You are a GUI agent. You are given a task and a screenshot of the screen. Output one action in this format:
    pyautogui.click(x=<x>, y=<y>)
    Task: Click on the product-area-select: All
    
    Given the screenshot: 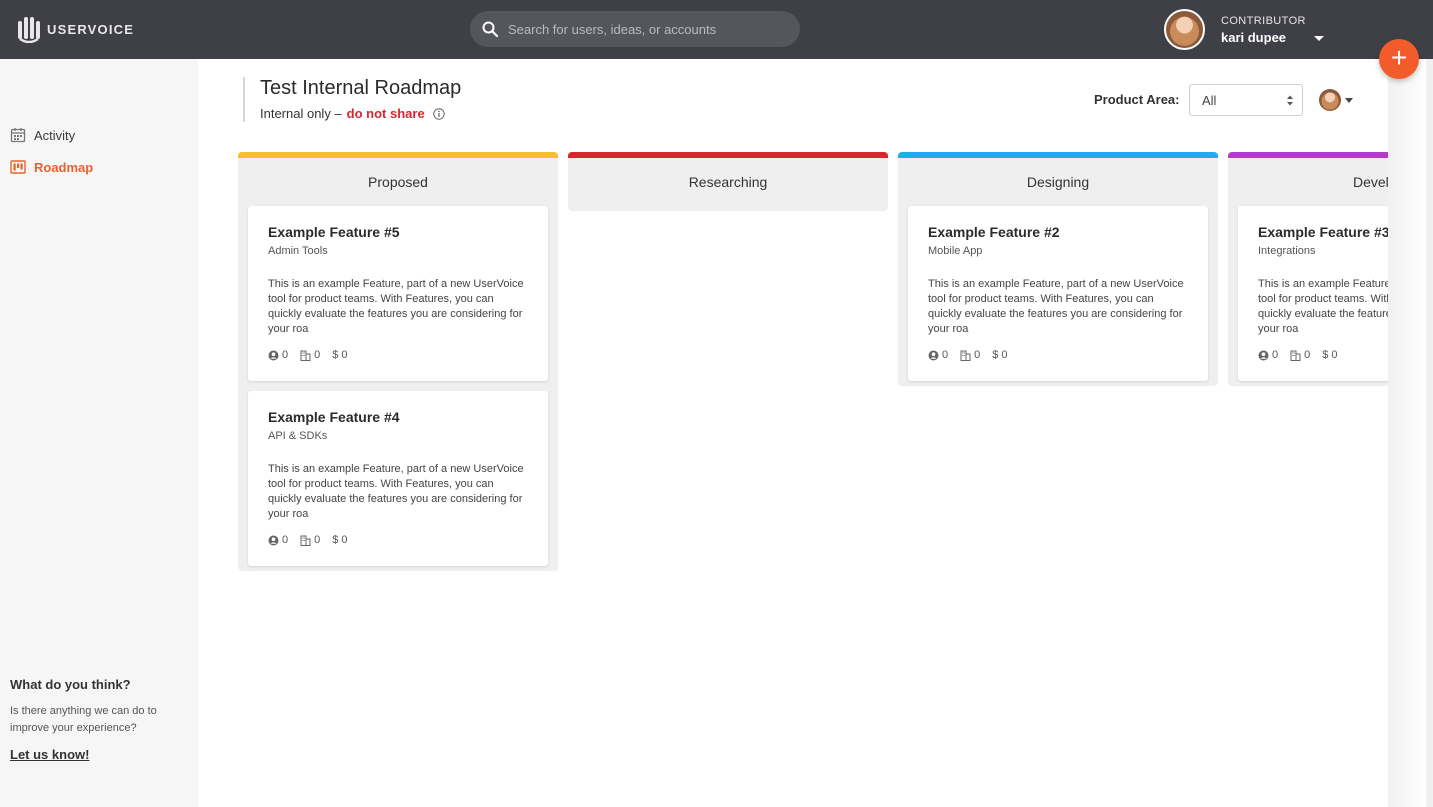 What is the action you would take?
    pyautogui.click(x=1246, y=100)
    